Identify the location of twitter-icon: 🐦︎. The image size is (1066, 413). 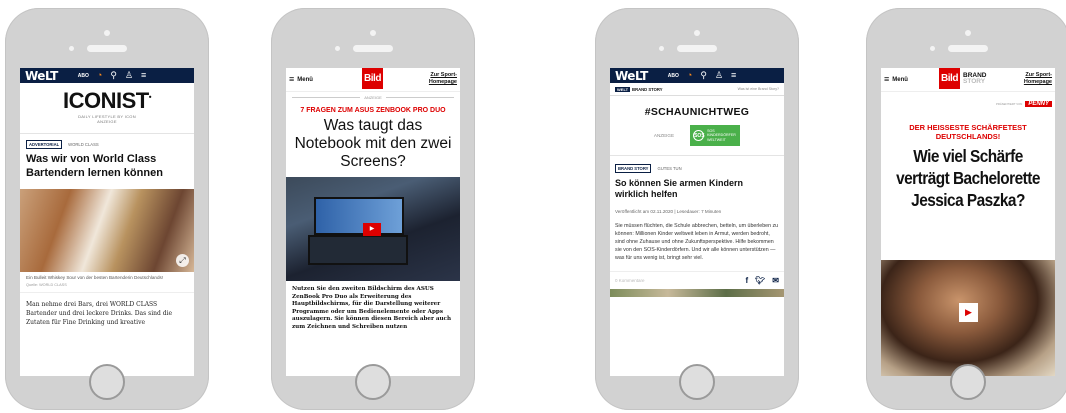
(760, 280).